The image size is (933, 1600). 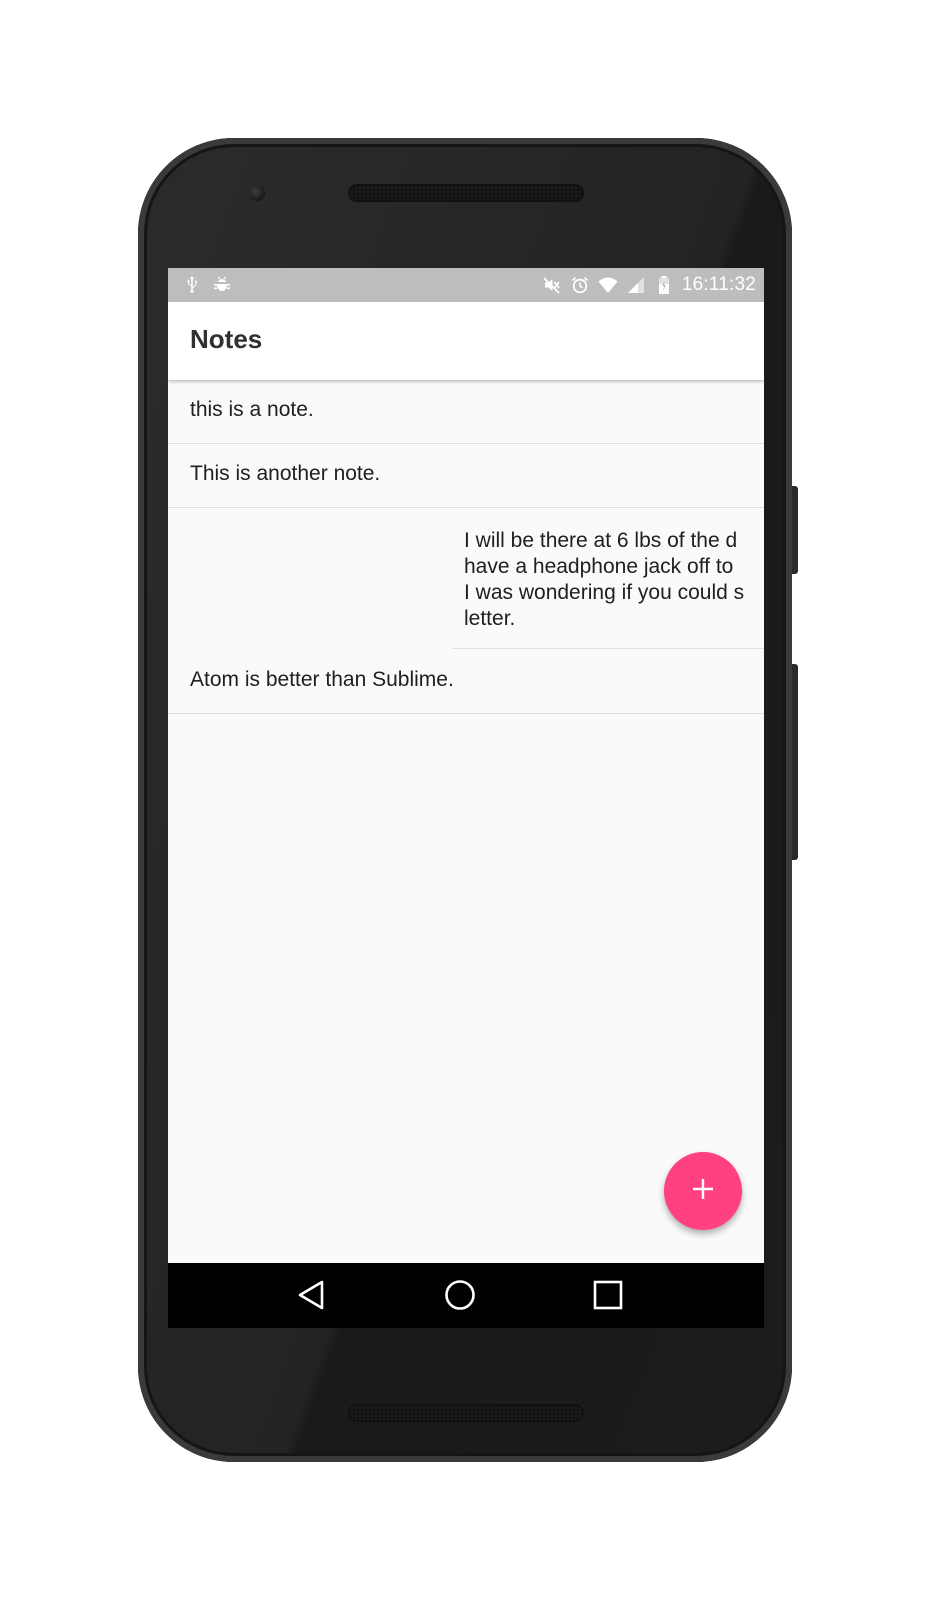 I want to click on signal-icon, so click(x=636, y=285).